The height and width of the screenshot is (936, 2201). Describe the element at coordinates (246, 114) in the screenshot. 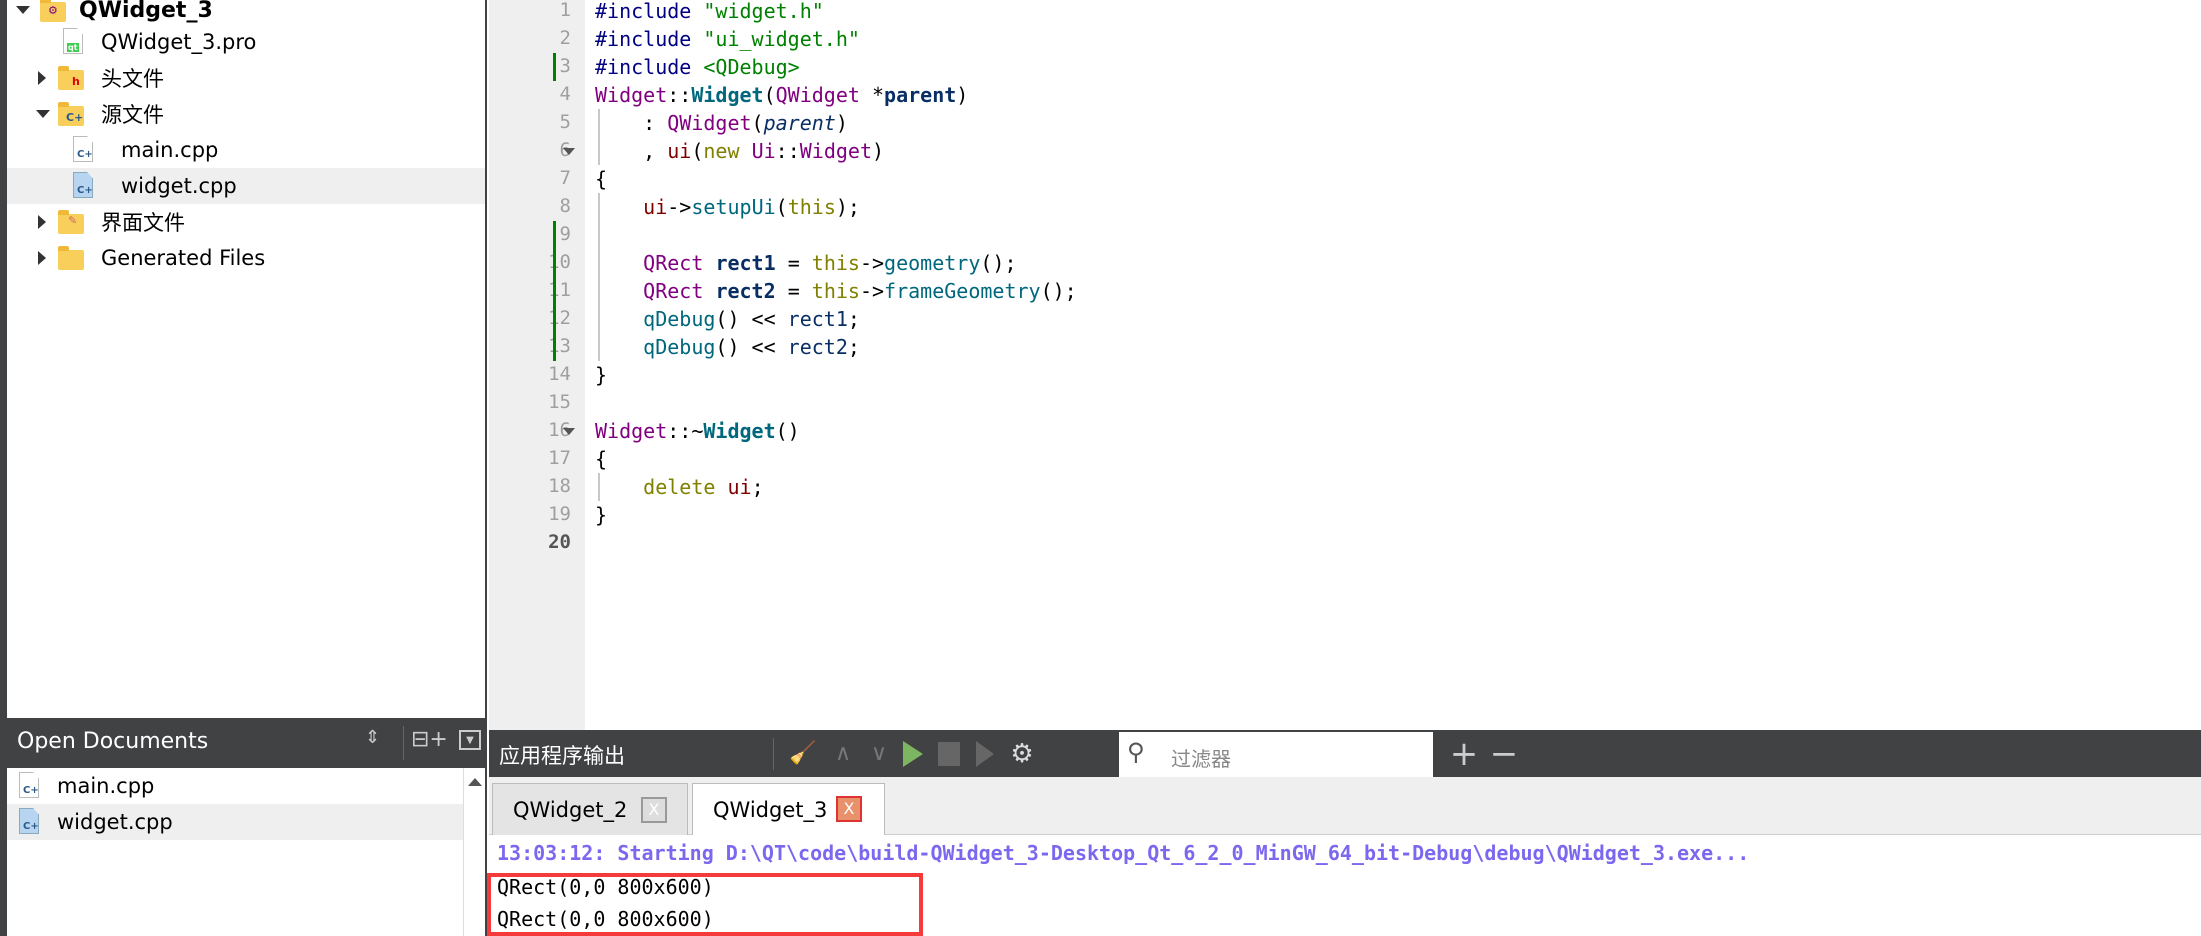

I see `tree-item-sources: C+ 源文件` at that location.